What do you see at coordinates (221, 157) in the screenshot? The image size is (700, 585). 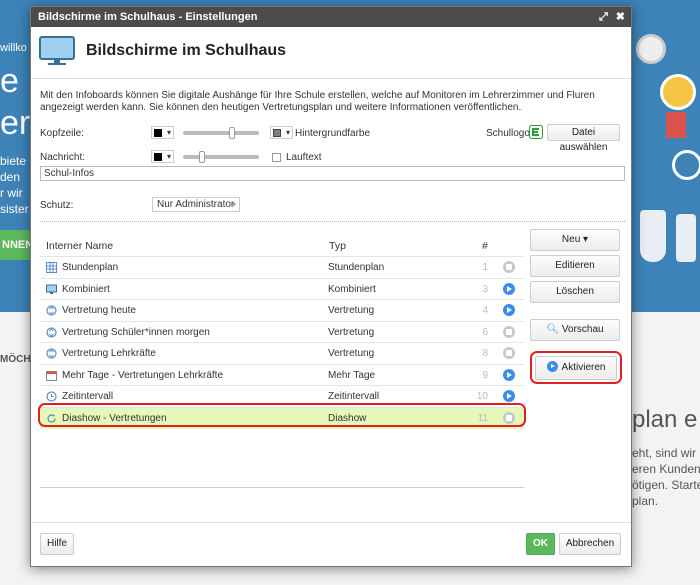 I see `nachricht-slider` at bounding box center [221, 157].